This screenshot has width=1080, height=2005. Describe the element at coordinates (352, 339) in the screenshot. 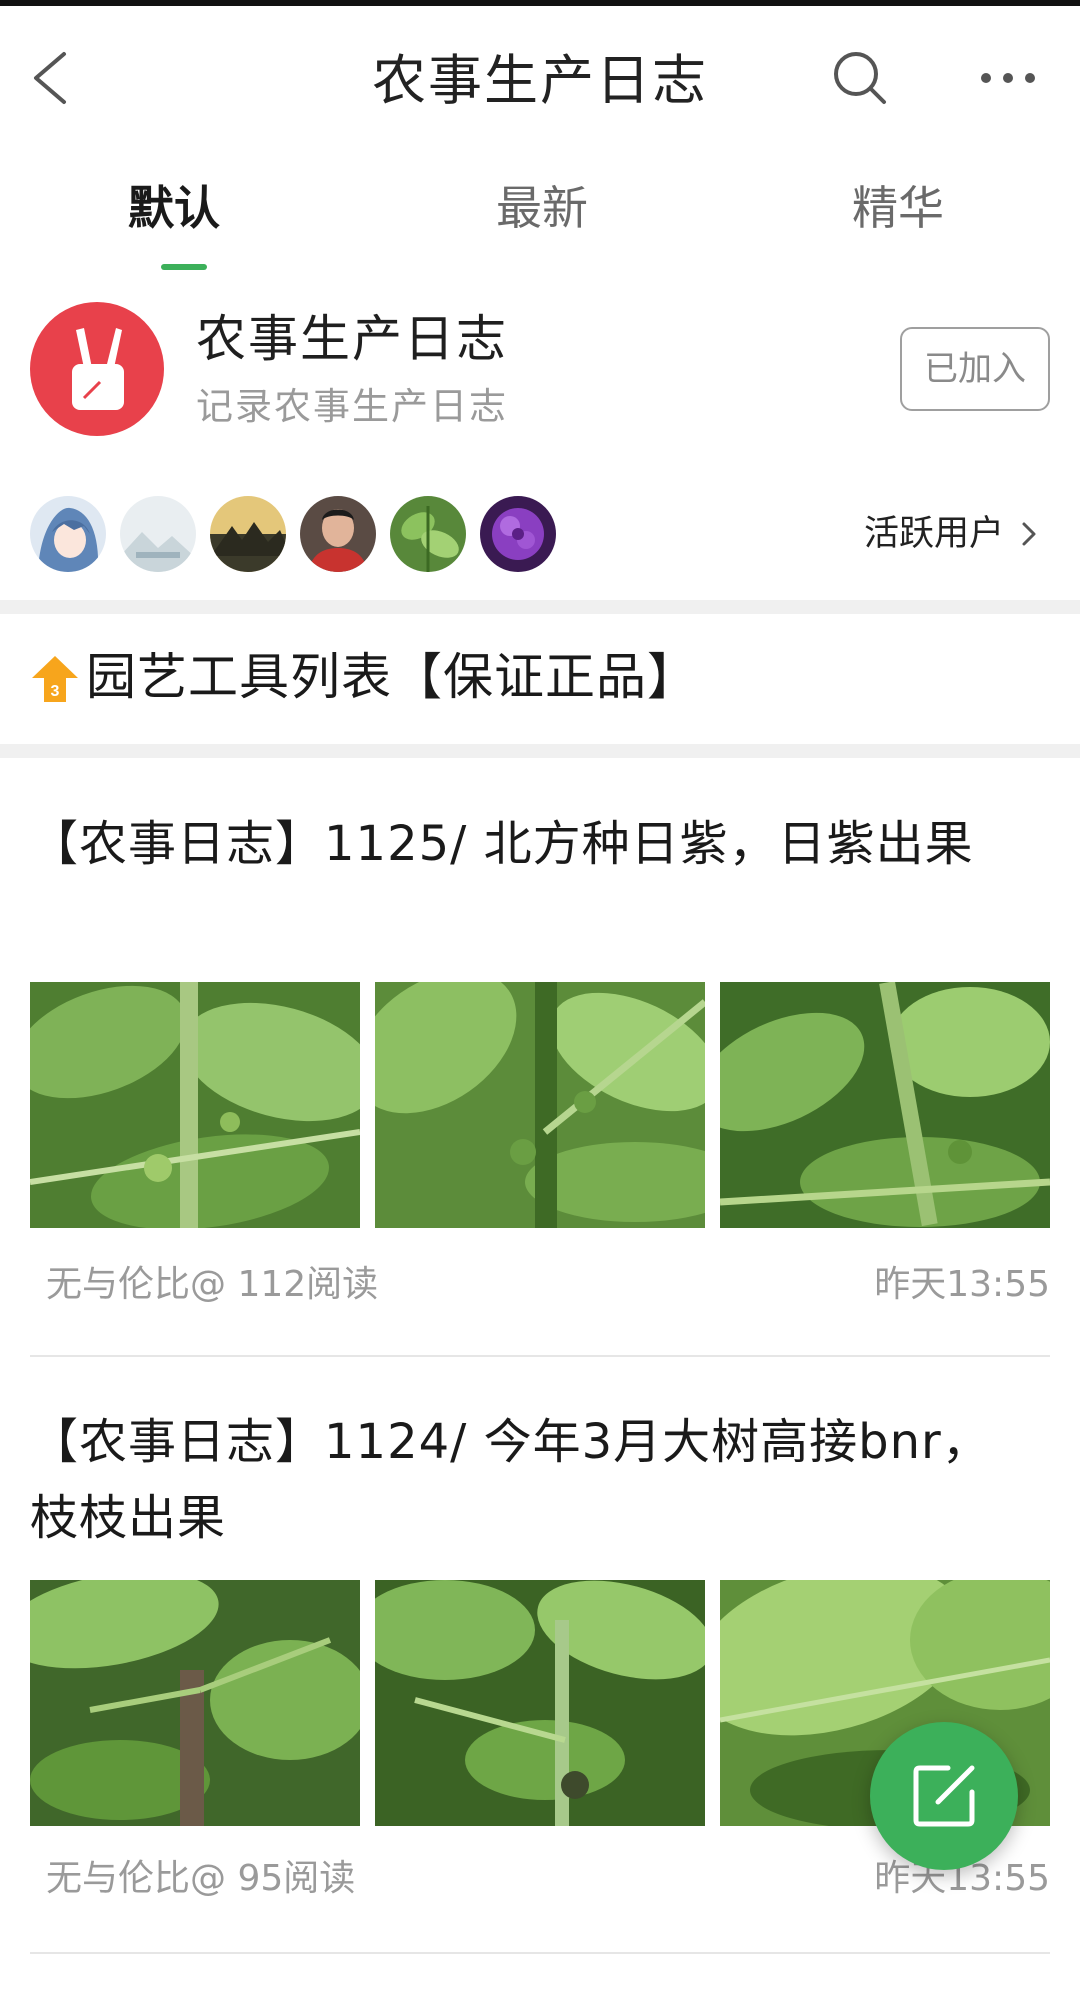

I see `group-name: 农事生产日志` at that location.